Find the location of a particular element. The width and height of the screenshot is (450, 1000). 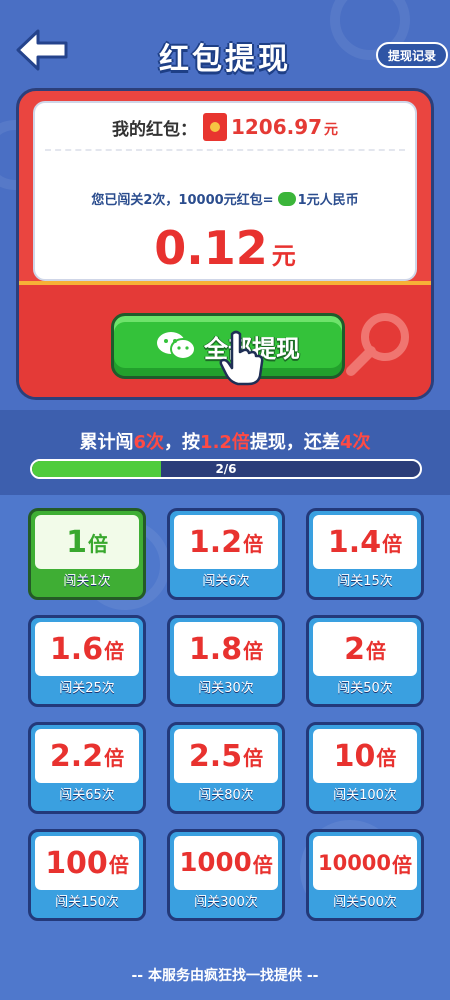

multiplier-card: 1 倍闯关1次 is located at coordinates (87, 554).